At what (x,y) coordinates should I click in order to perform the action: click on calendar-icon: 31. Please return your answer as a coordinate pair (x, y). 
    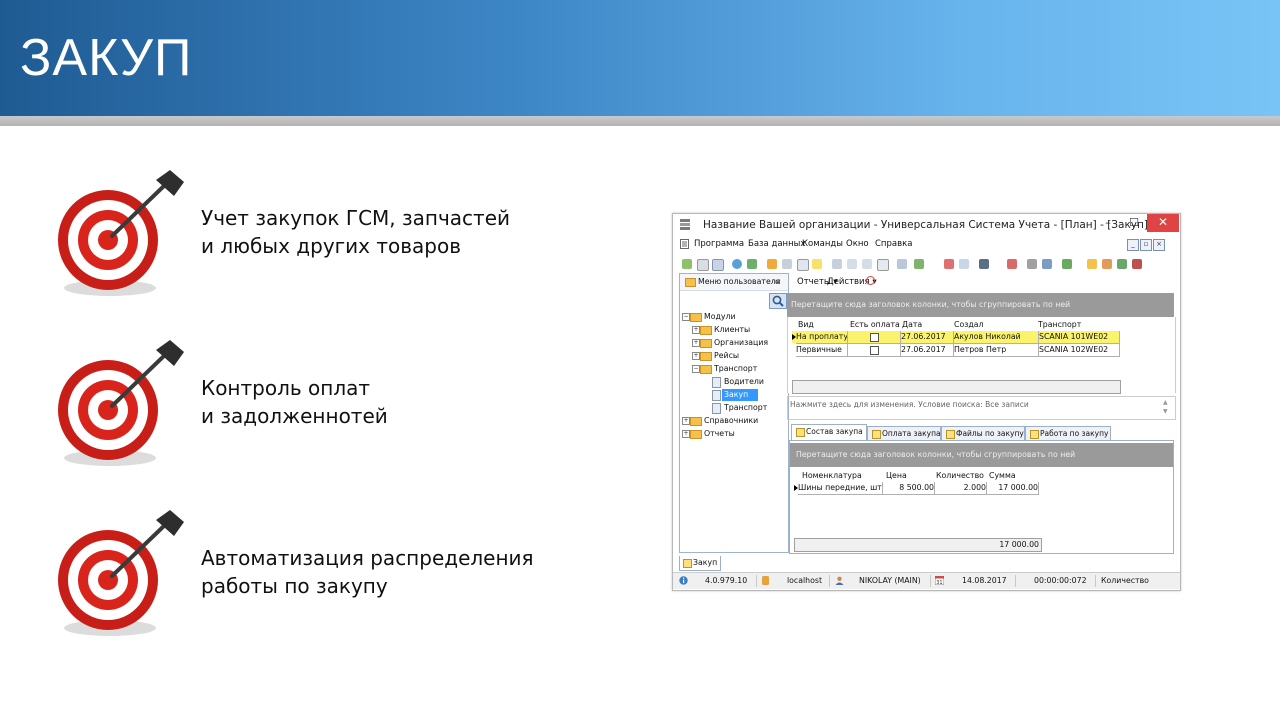
    Looking at the image, I should click on (939, 580).